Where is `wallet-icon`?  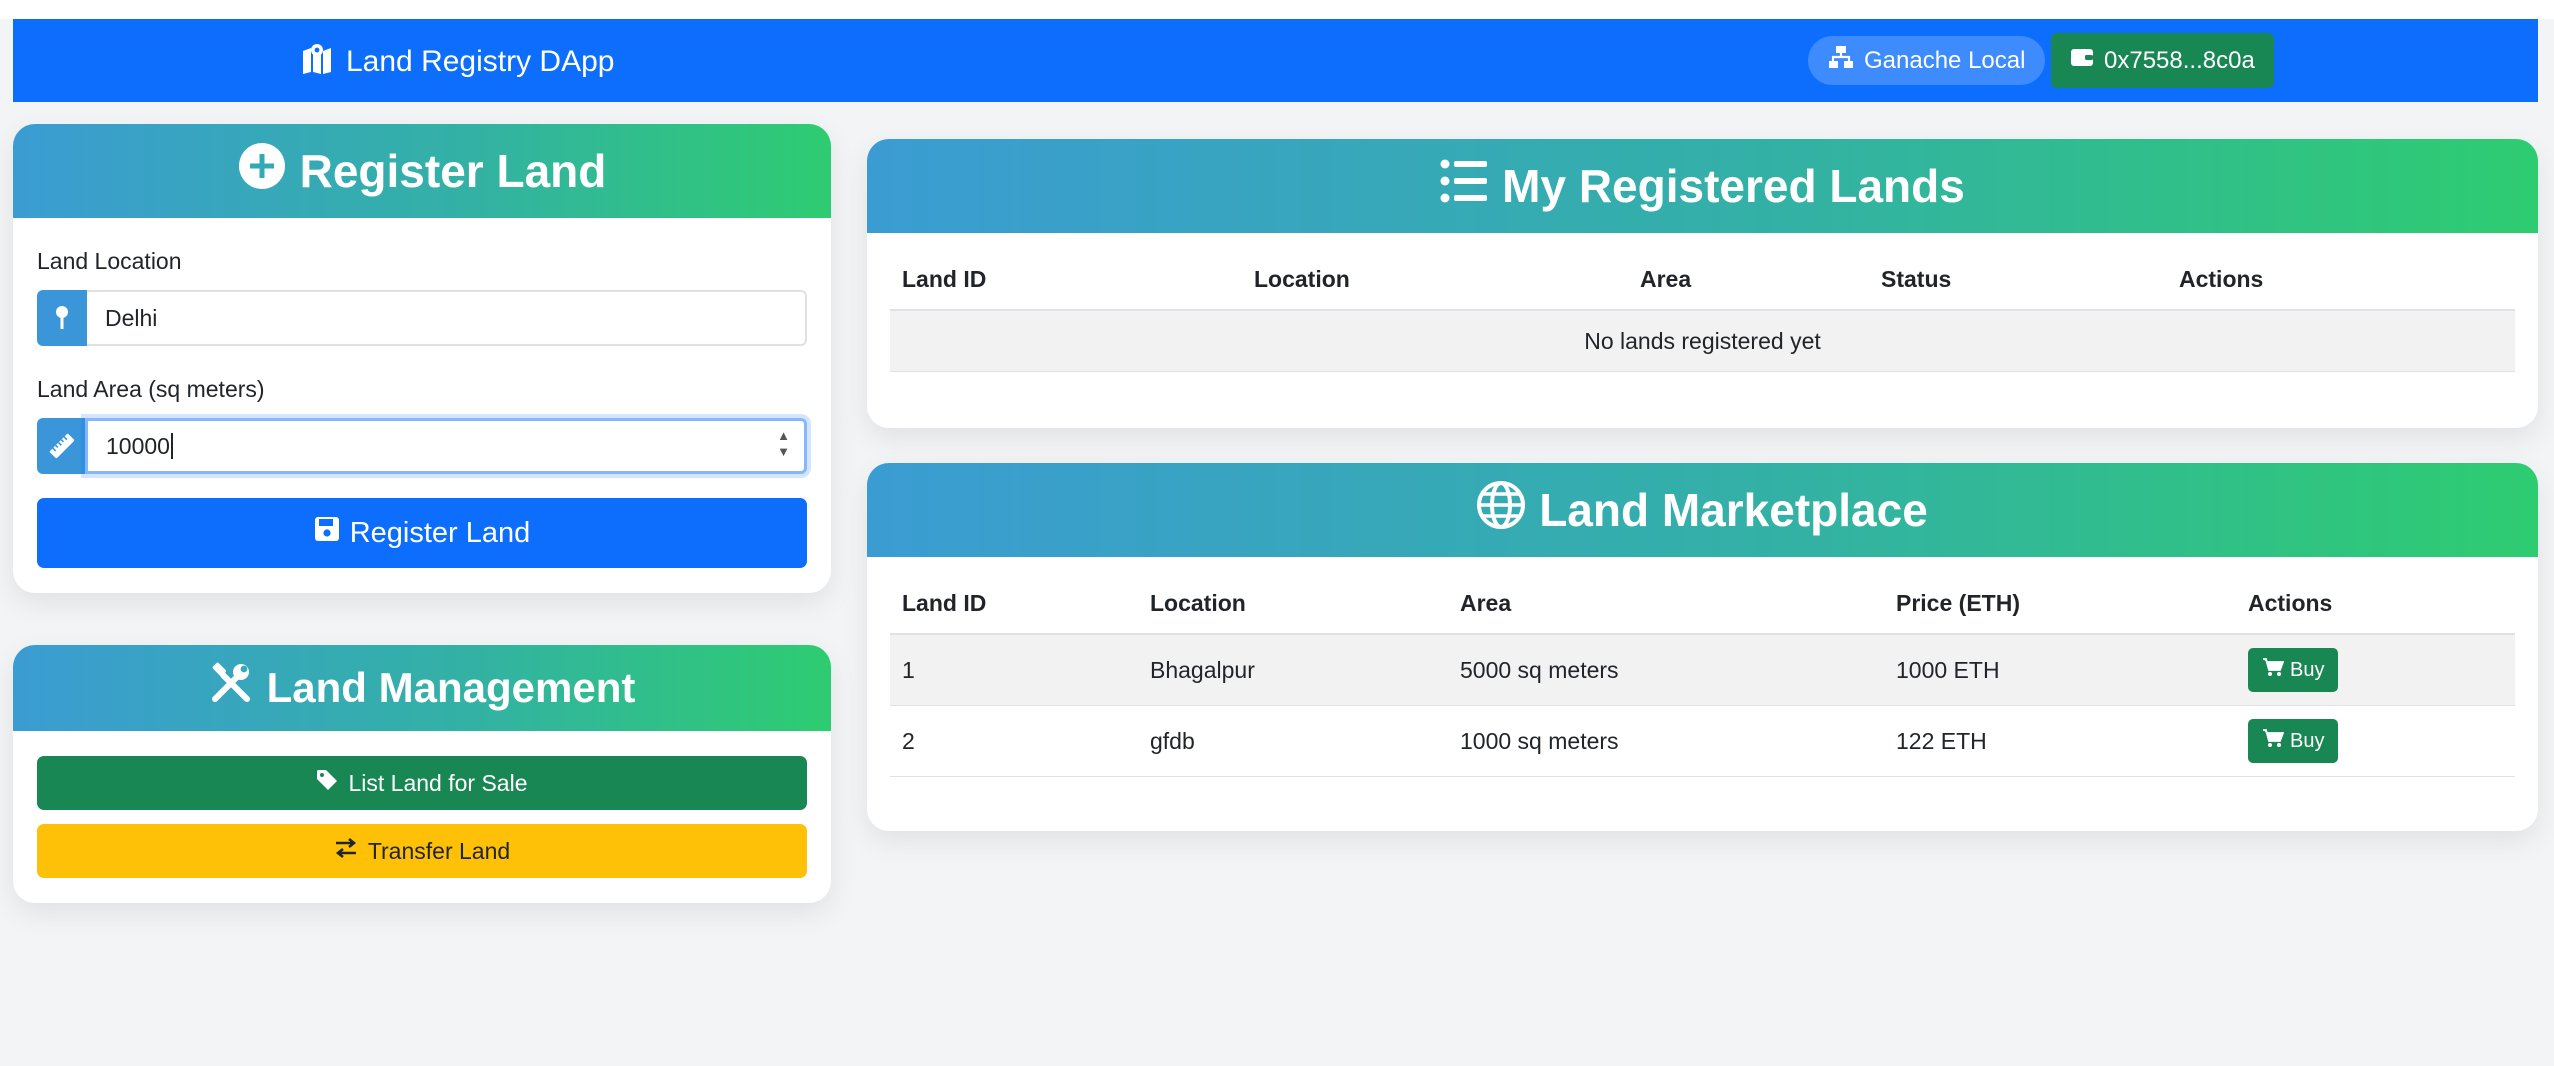 wallet-icon is located at coordinates (2082, 60).